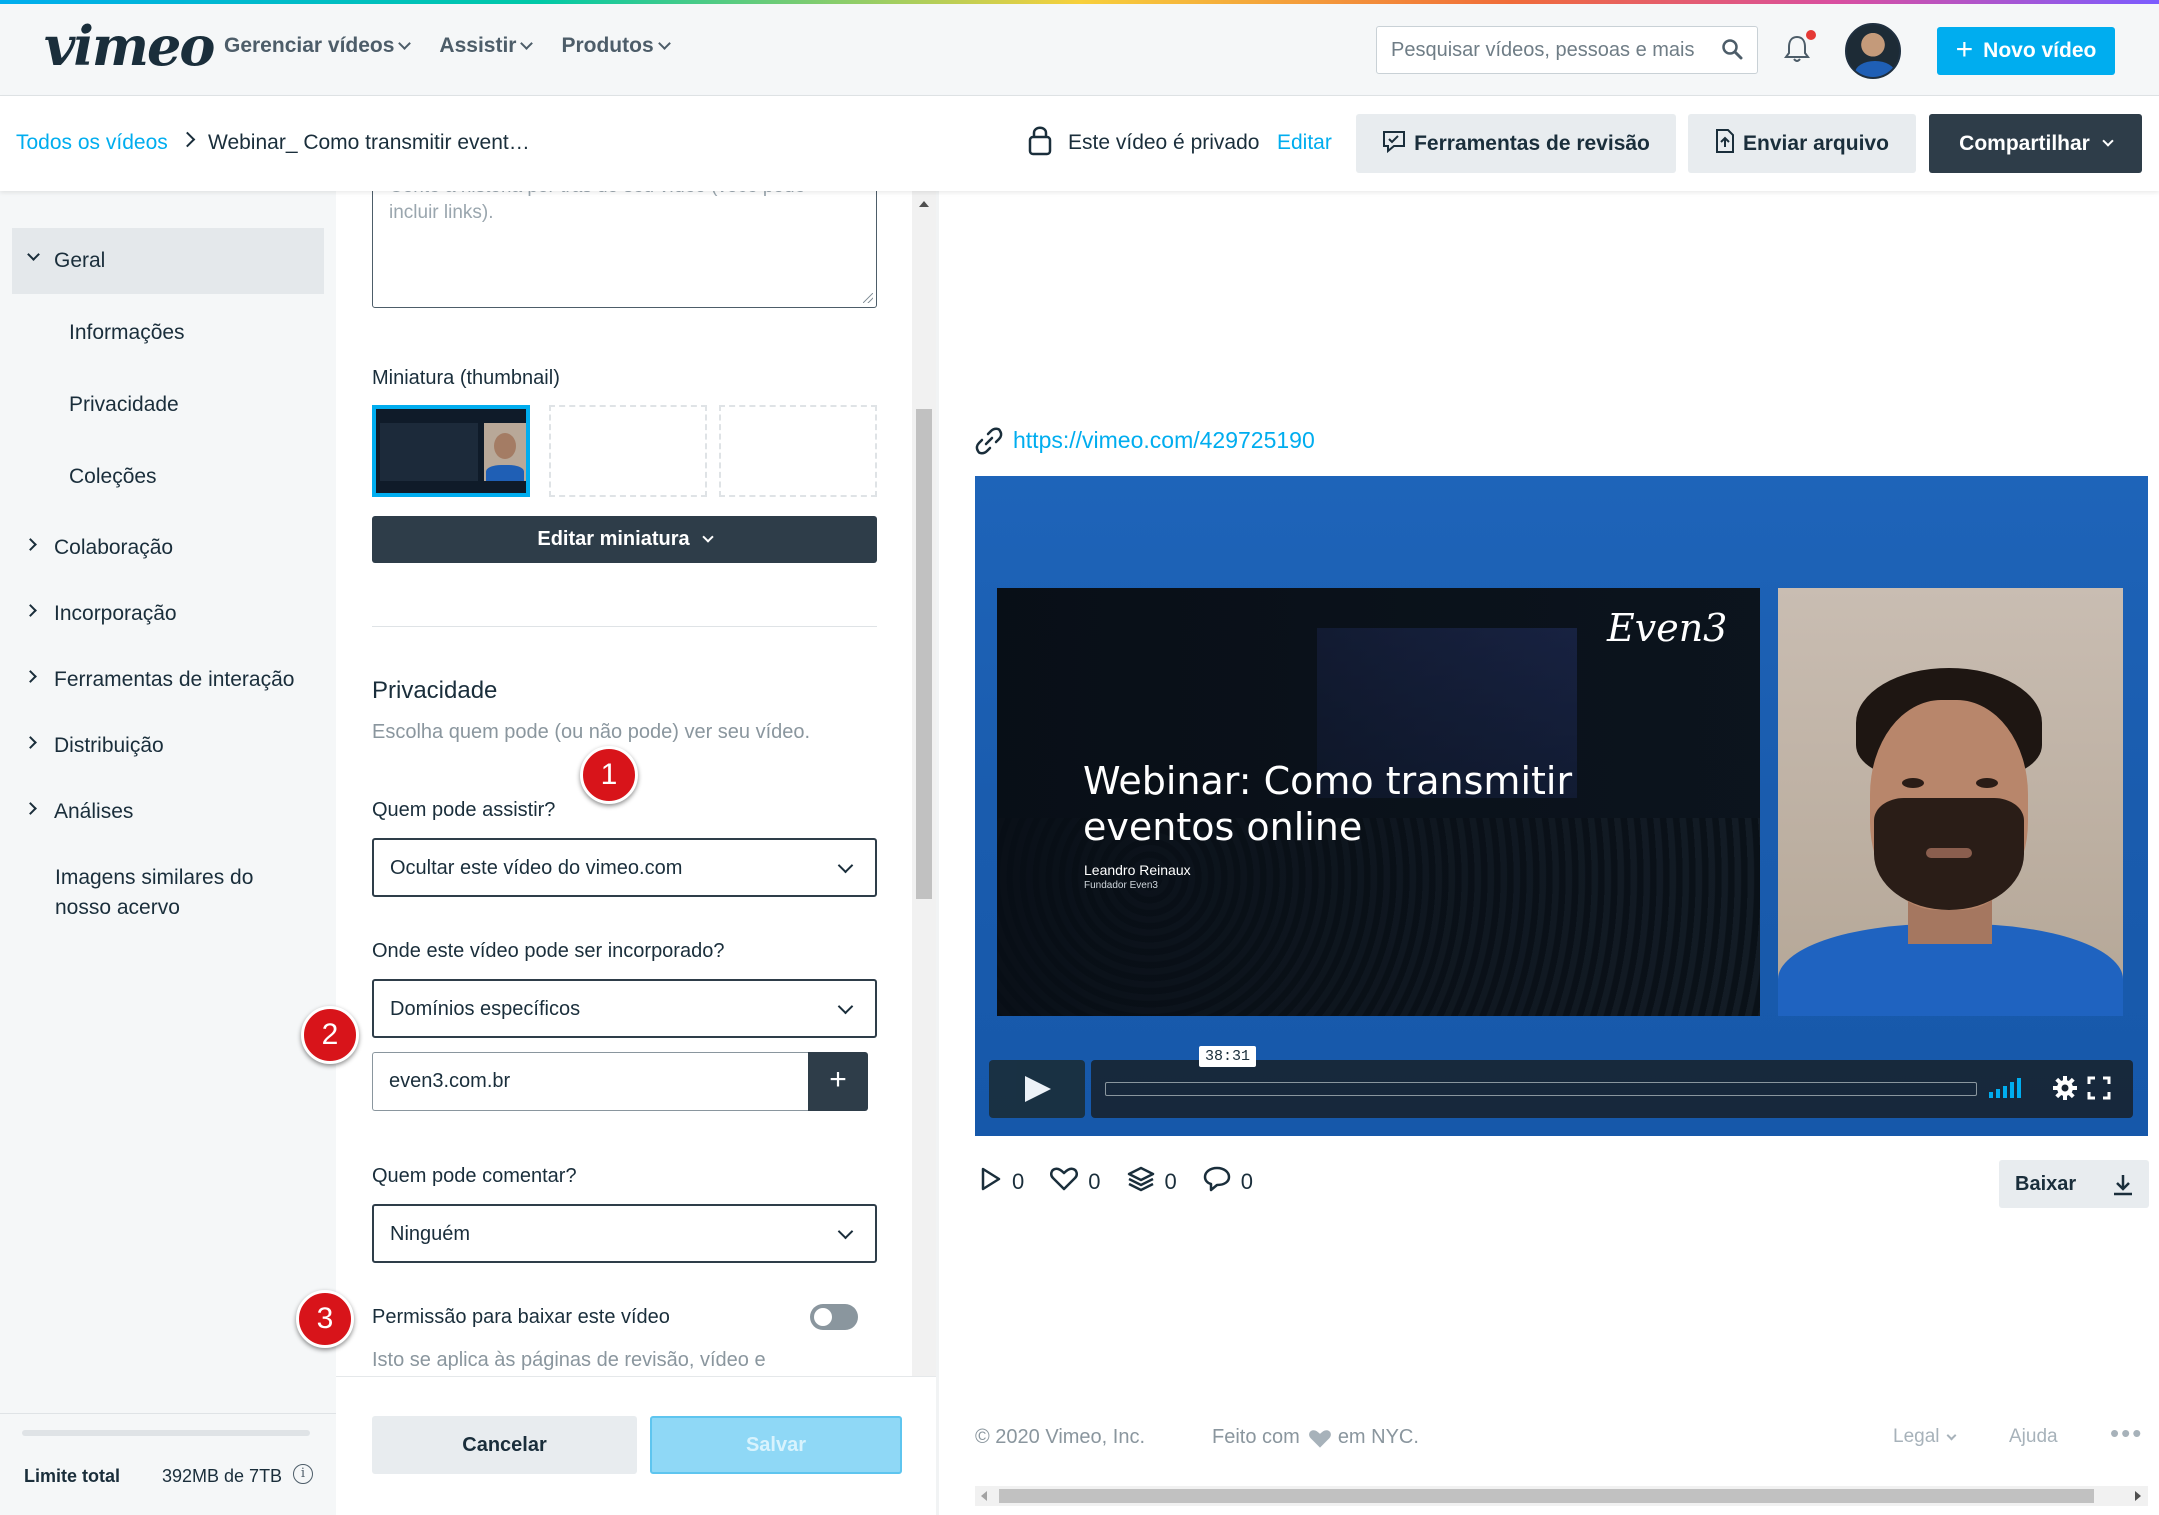 This screenshot has height=1515, width=2159. I want to click on plays-count: 0, so click(1018, 1181).